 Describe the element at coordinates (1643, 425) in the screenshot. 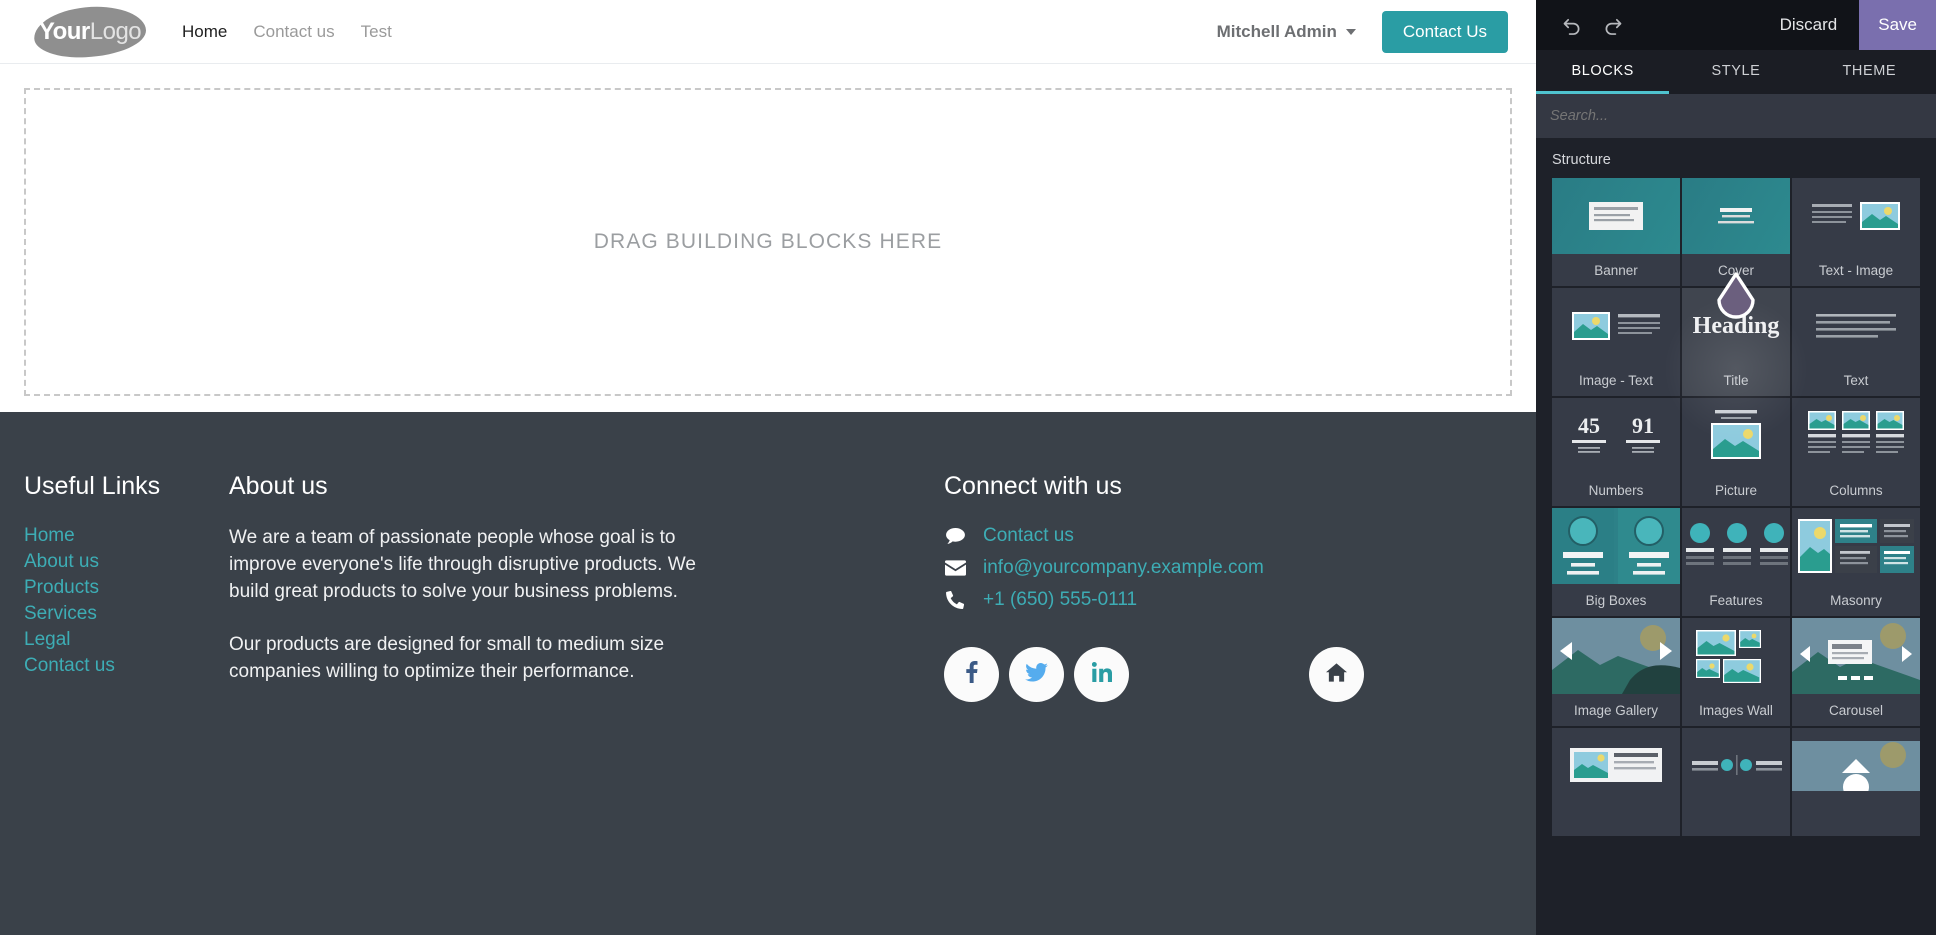

I see `numbers-sample-2: 91` at that location.